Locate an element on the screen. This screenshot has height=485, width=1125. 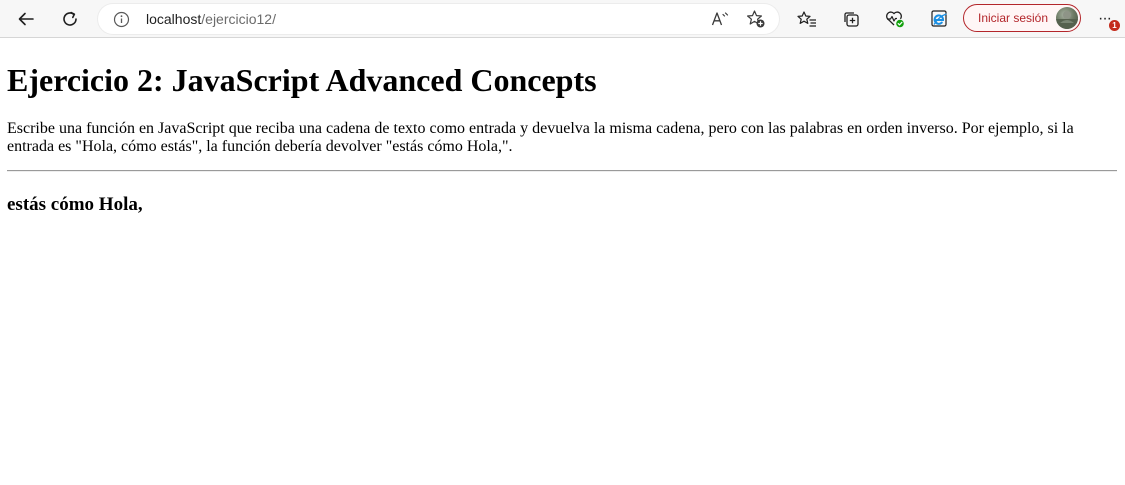
avatar is located at coordinates (1067, 18).